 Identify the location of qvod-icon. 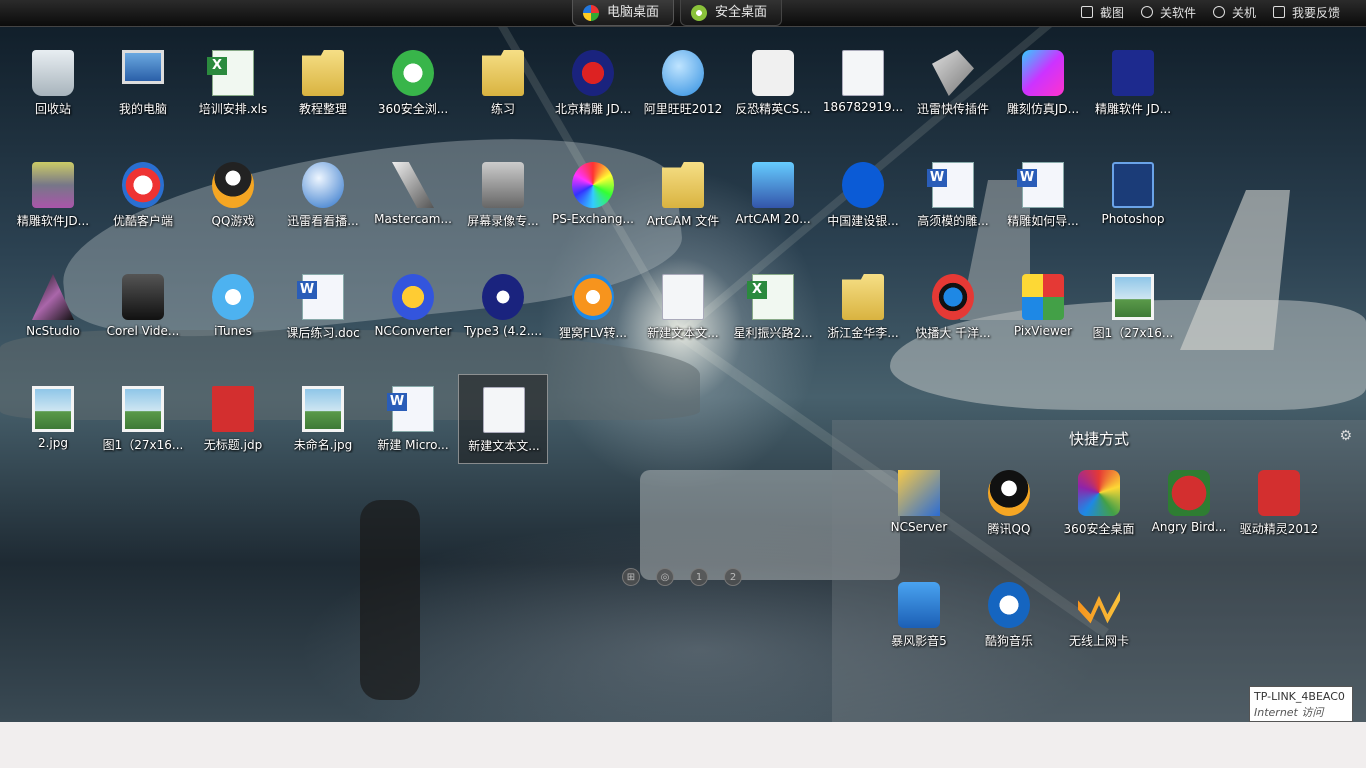
(953, 297).